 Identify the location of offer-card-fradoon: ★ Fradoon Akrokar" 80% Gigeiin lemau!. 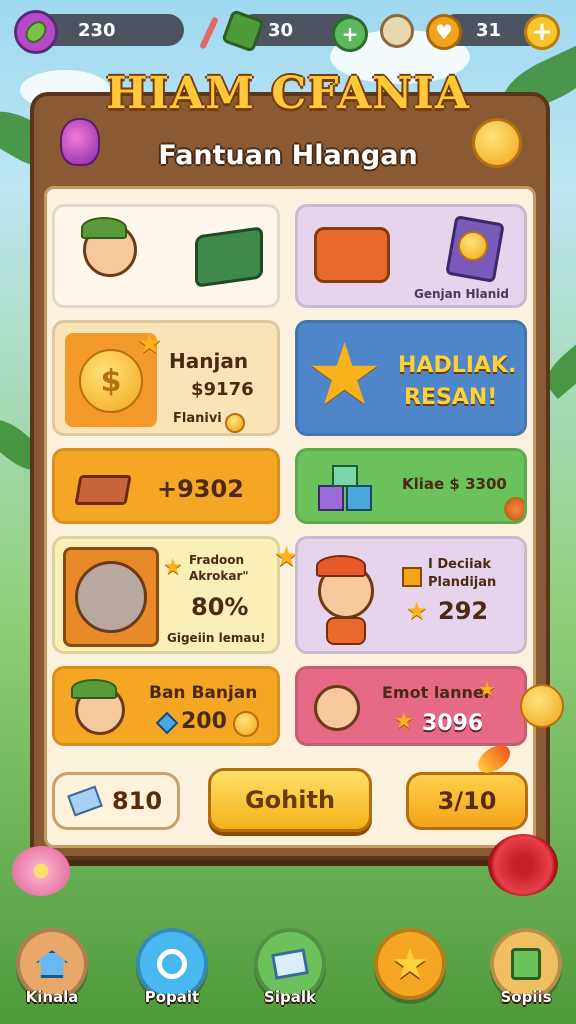
(166, 595).